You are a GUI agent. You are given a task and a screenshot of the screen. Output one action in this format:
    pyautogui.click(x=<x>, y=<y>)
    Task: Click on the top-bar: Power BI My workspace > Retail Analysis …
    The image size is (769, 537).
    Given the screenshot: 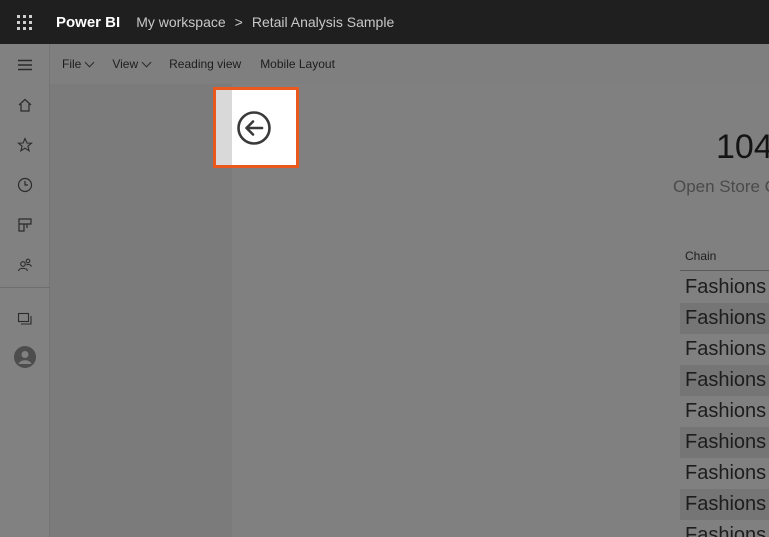 What is the action you would take?
    pyautogui.click(x=384, y=22)
    